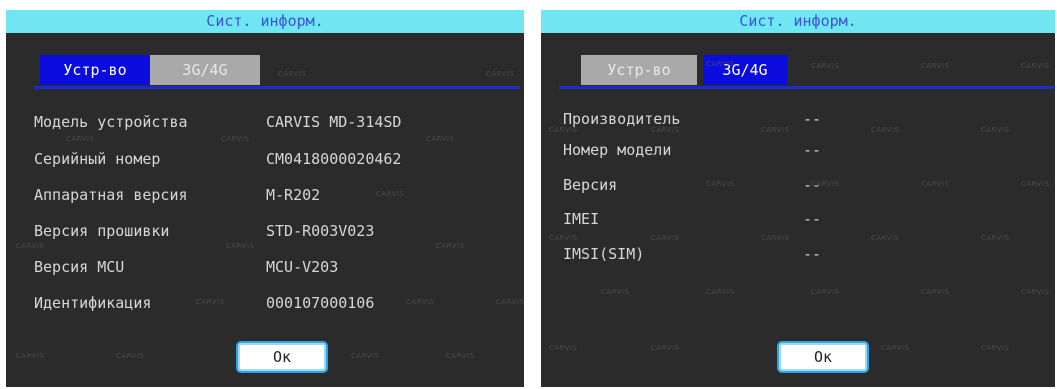 This screenshot has width=1057, height=389. I want to click on row-label: Версия прошивки, so click(102, 231).